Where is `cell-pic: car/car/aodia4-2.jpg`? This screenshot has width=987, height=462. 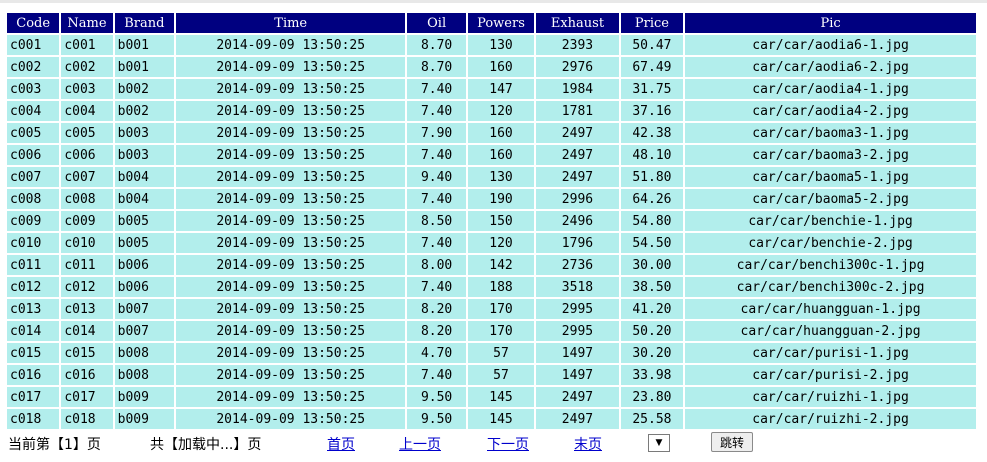 cell-pic: car/car/aodia4-2.jpg is located at coordinates (830, 111).